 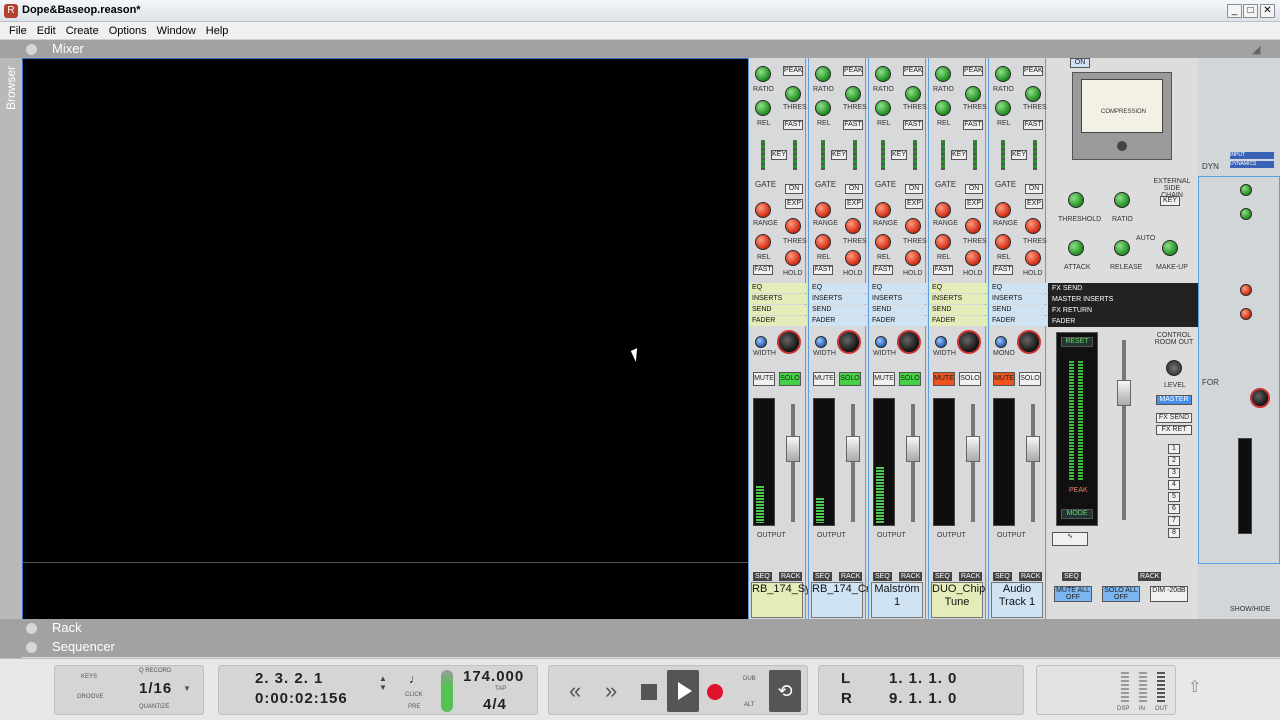 What do you see at coordinates (11, 339) in the screenshot?
I see `browser-side-tab: Browser` at bounding box center [11, 339].